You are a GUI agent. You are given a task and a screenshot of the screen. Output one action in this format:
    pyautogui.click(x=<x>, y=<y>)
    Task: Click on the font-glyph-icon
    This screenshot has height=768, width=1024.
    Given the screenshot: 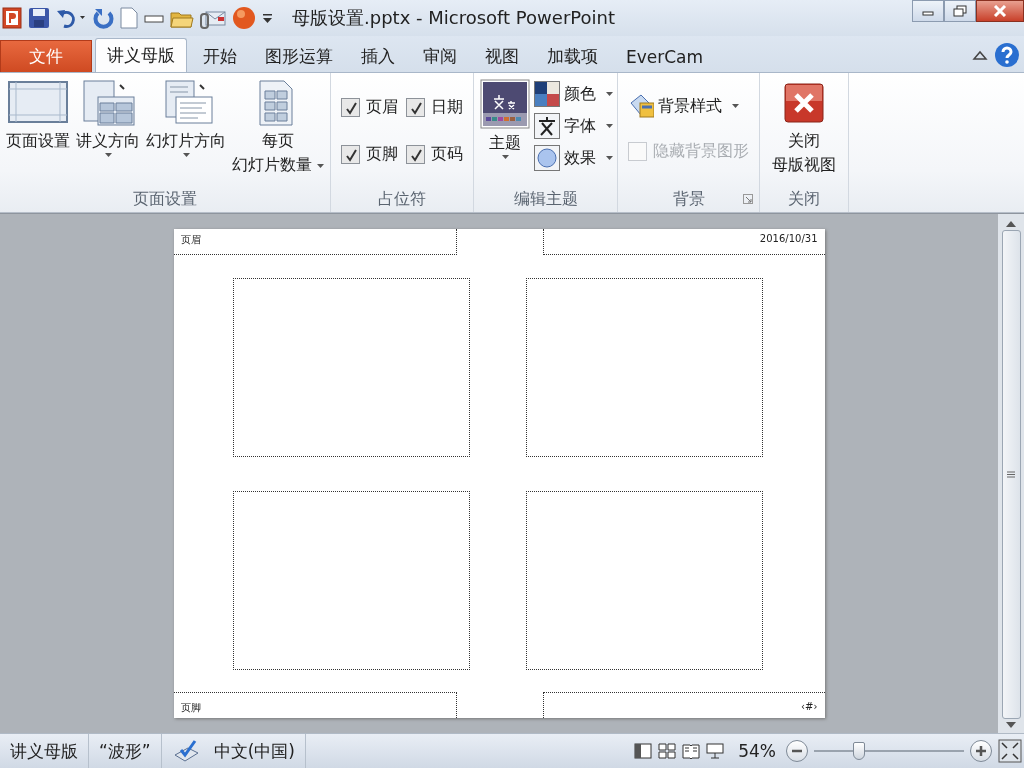 What is the action you would take?
    pyautogui.click(x=547, y=126)
    